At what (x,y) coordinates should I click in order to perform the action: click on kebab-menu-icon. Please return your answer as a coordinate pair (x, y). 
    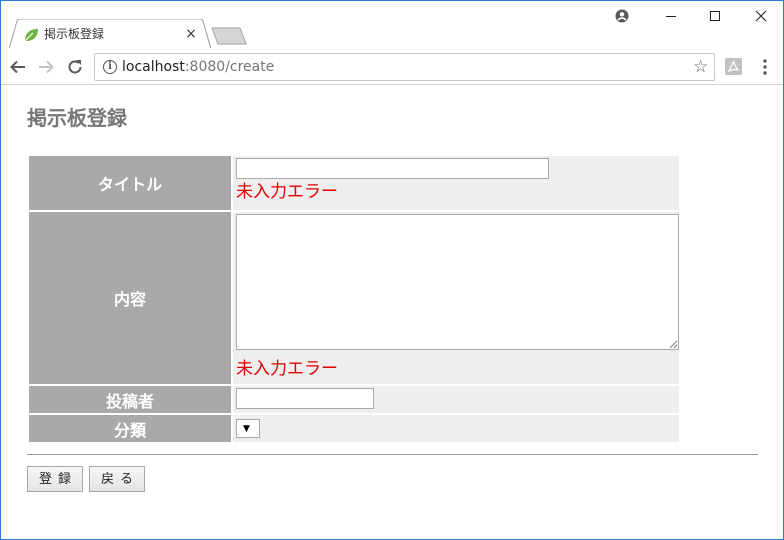
    Looking at the image, I should click on (765, 67).